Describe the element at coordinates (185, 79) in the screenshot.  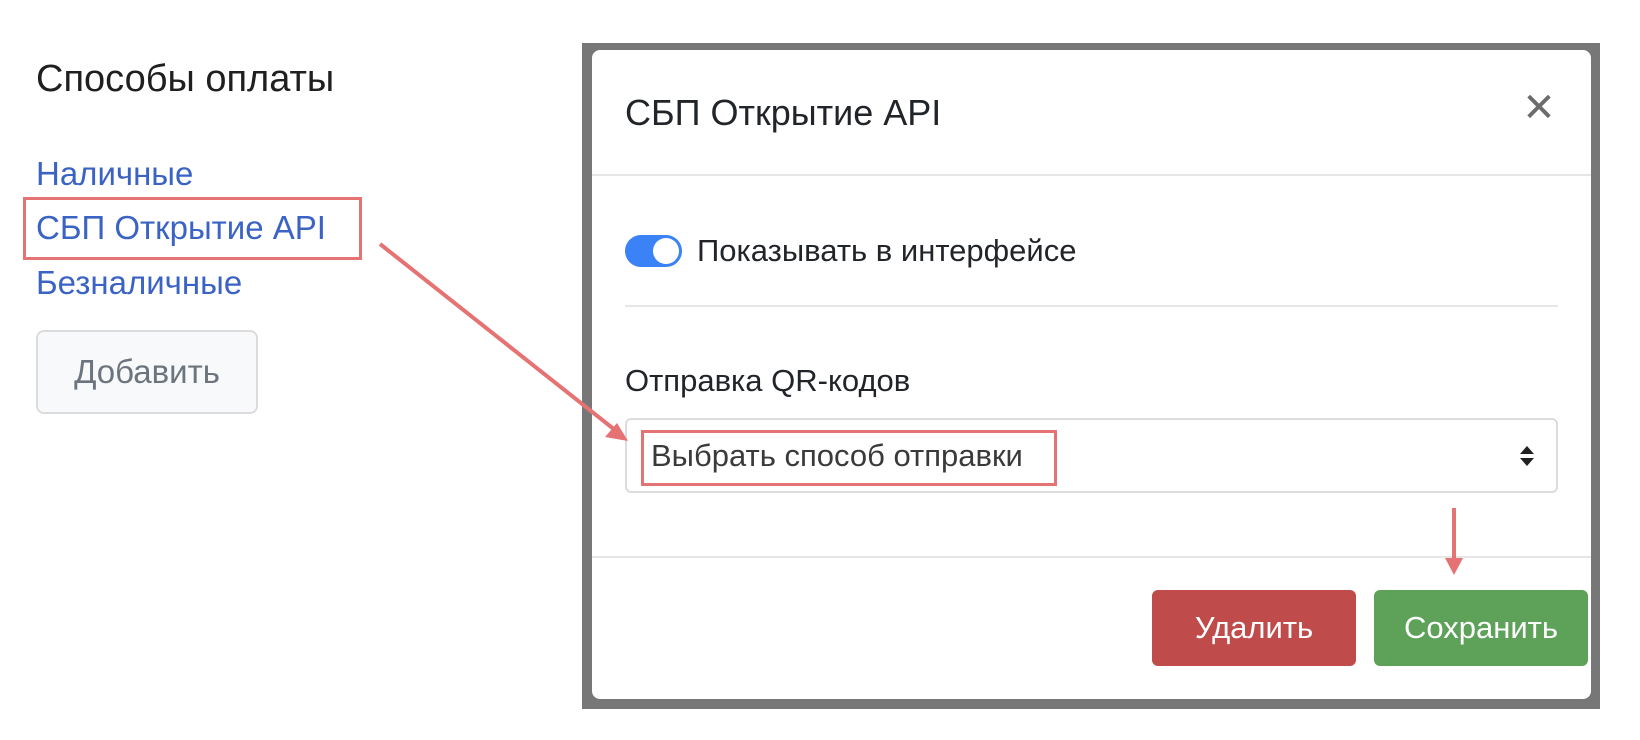
I see `page-title: Способы оплаты` at that location.